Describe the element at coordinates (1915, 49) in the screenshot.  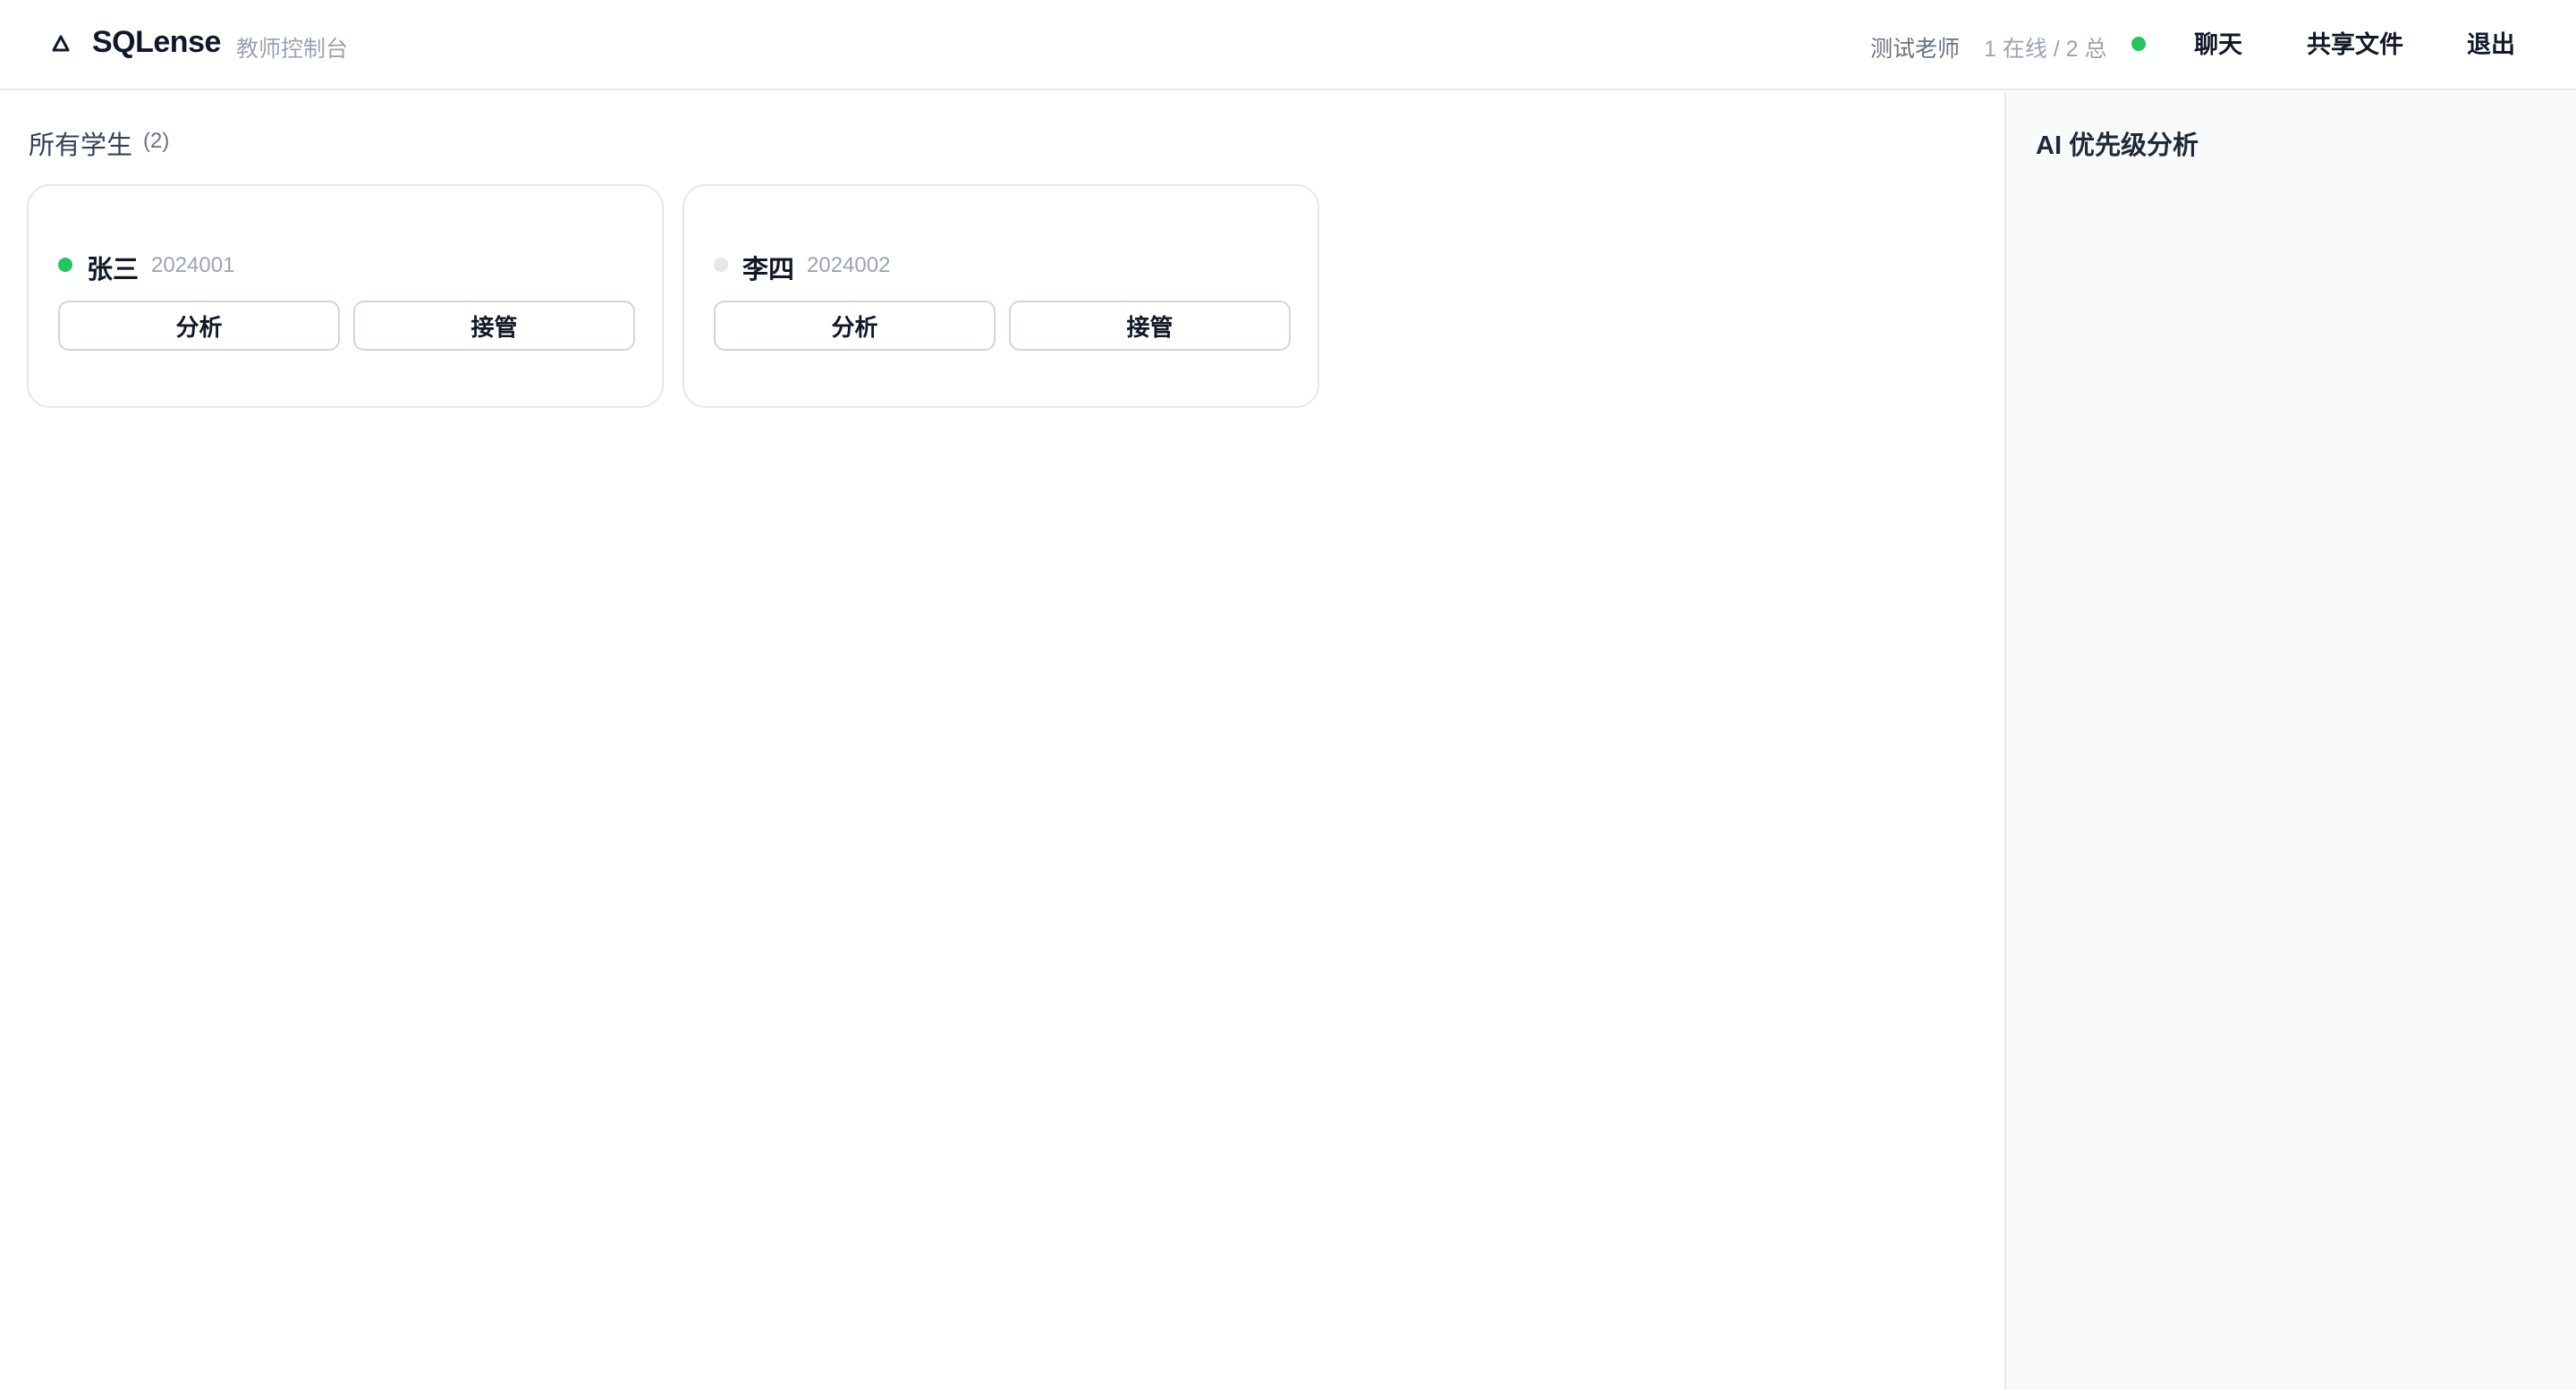
I see `teacher-name: 测试老师` at that location.